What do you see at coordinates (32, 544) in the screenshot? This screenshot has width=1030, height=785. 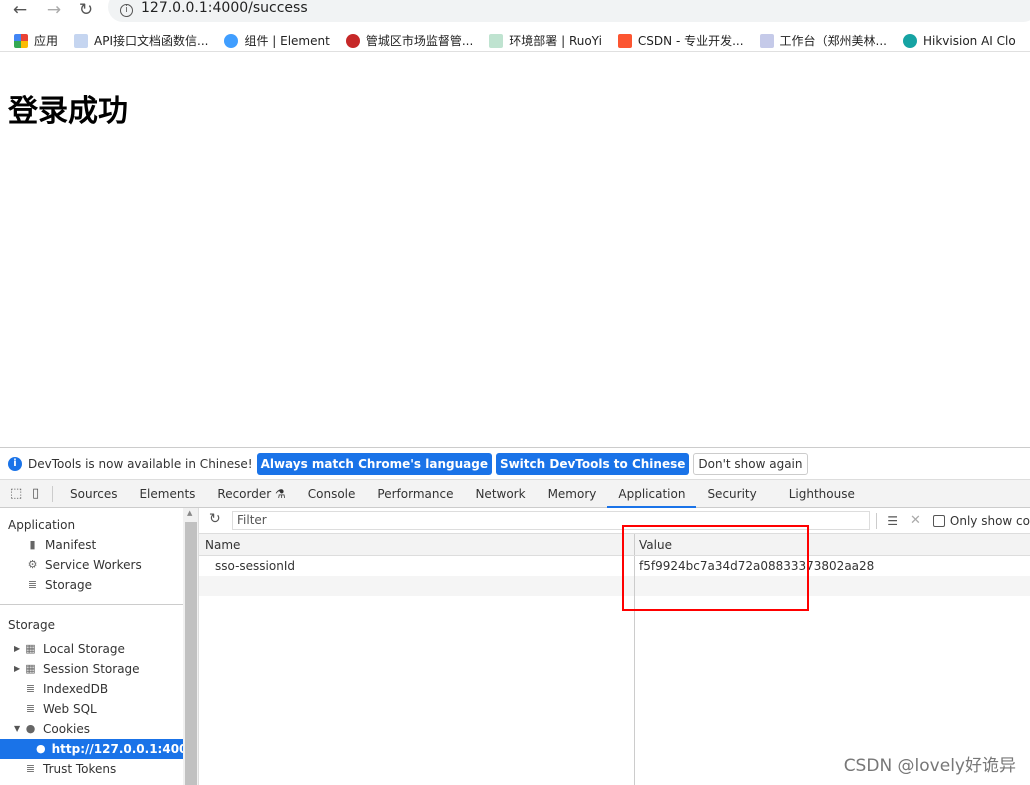 I see `file-icon: ▮` at bounding box center [32, 544].